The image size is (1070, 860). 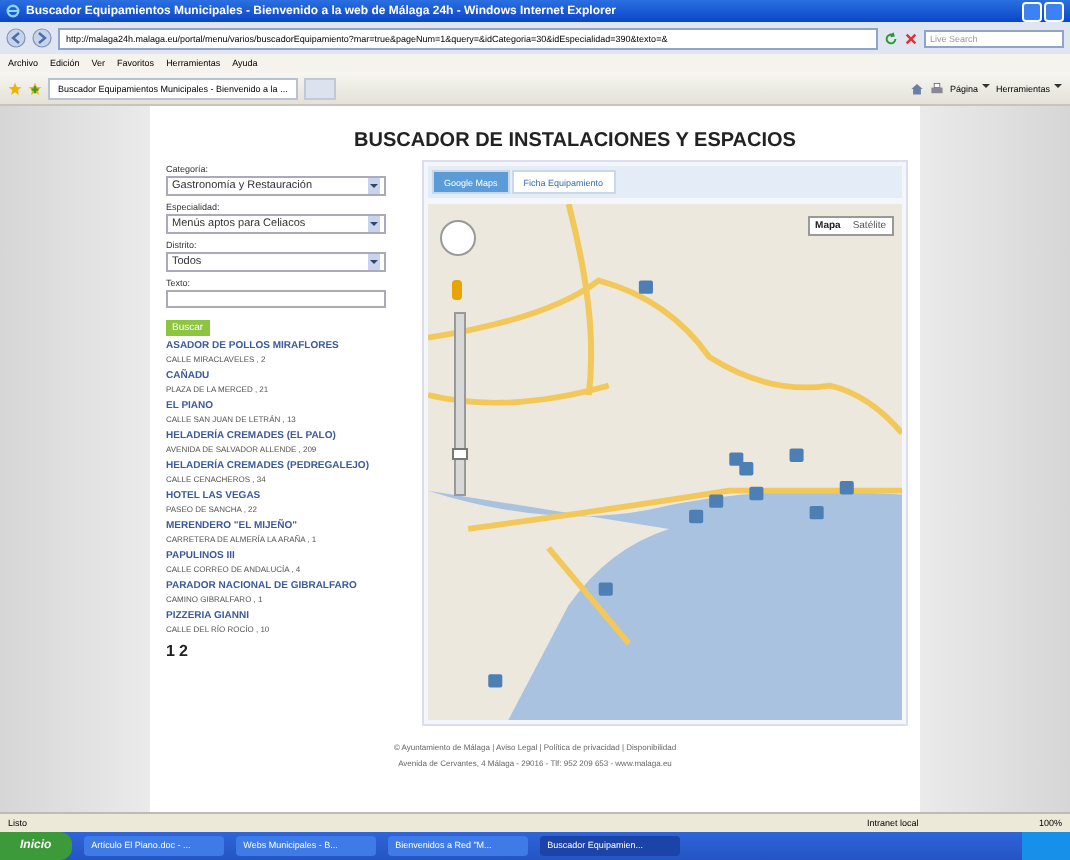 What do you see at coordinates (936, 88) in the screenshot?
I see `printer-icon` at bounding box center [936, 88].